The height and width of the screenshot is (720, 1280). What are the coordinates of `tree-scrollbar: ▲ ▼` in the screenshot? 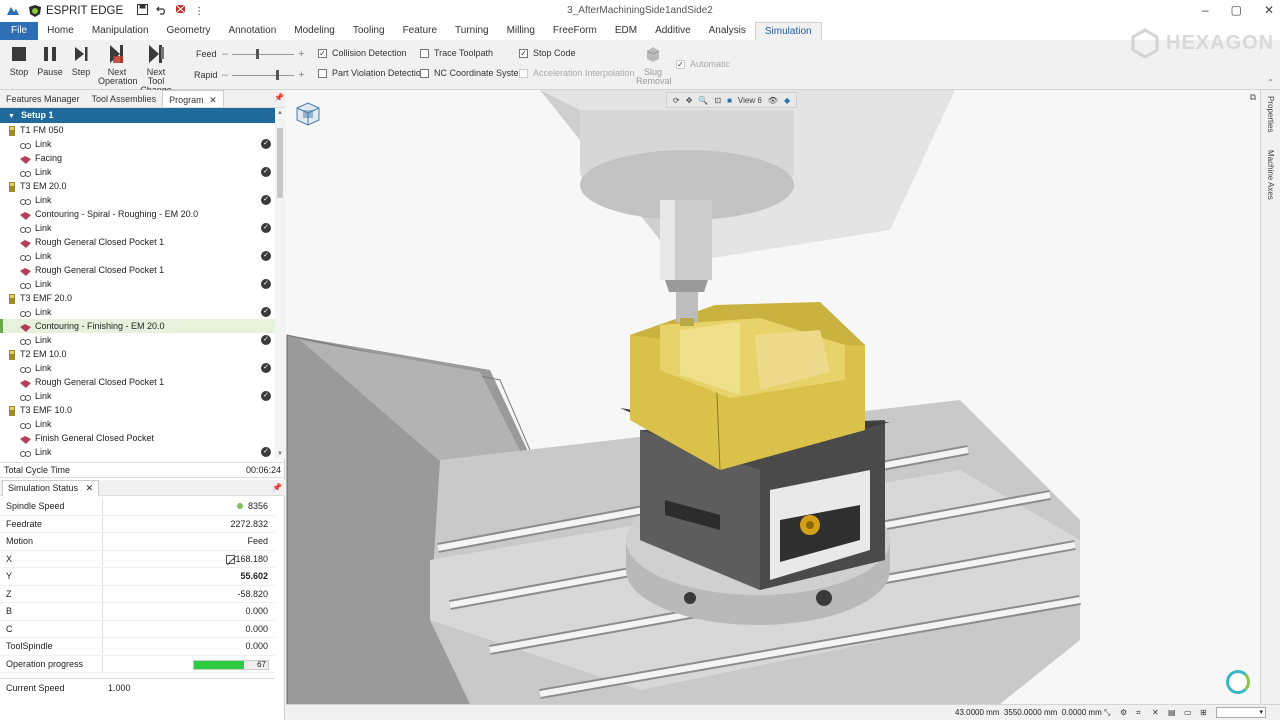 It's located at (280, 283).